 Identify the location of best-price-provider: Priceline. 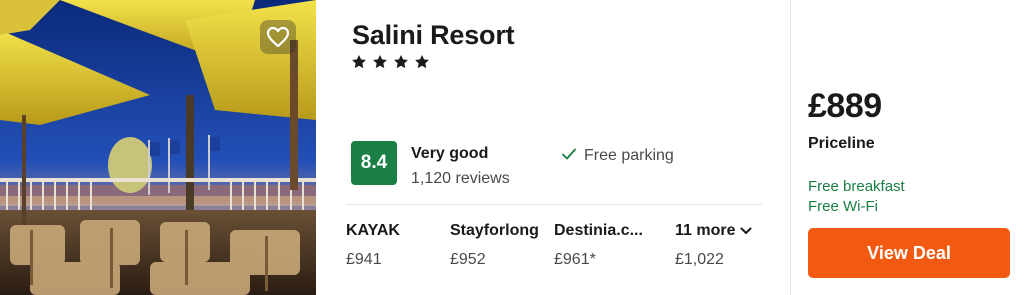
(841, 143).